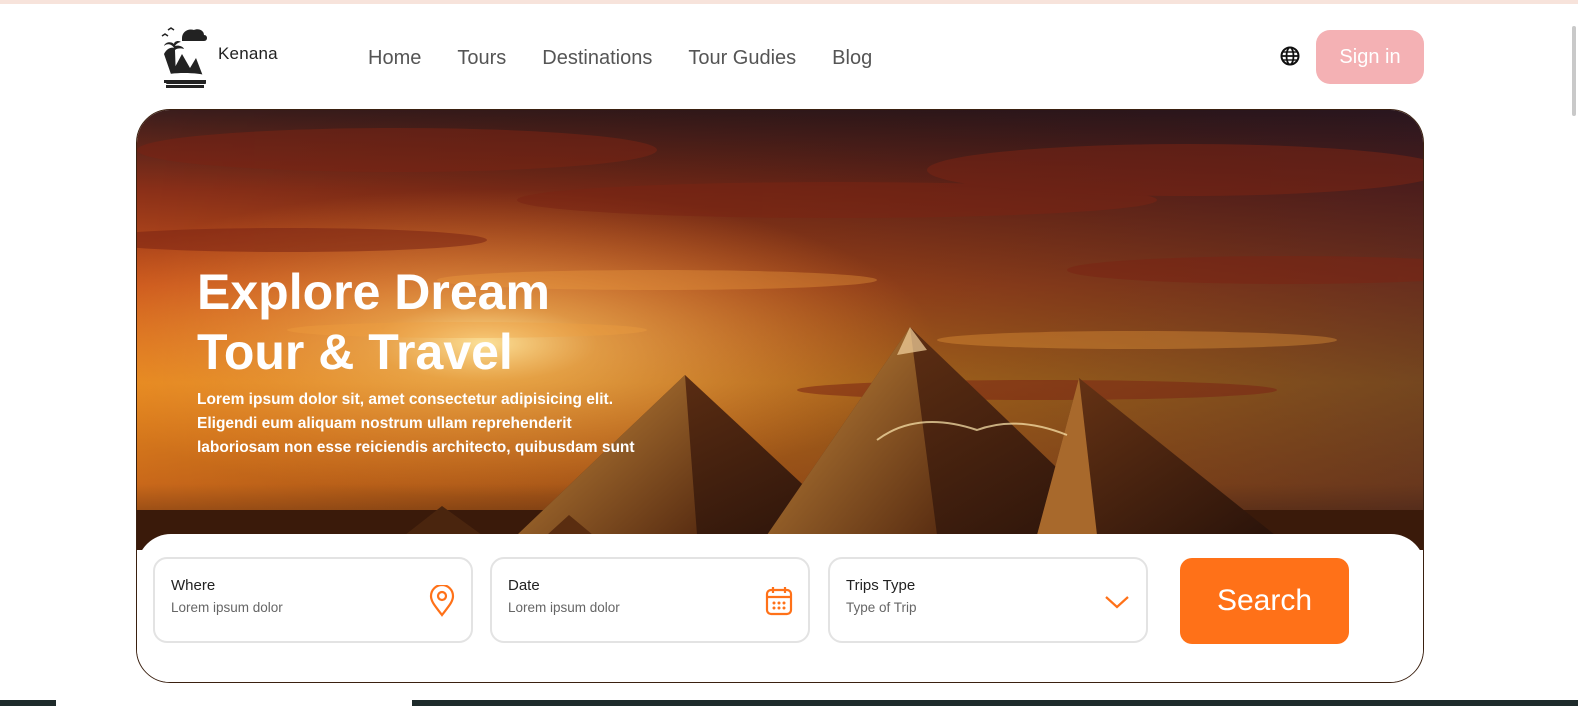  Describe the element at coordinates (394, 58) in the screenshot. I see `nav-home: Home` at that location.